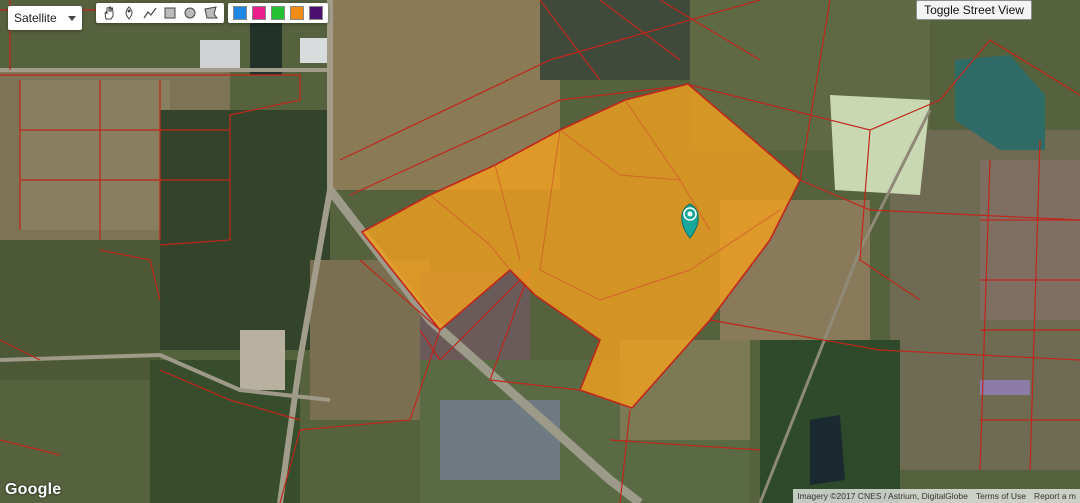 This screenshot has width=1080, height=503. I want to click on color-swatch-green, so click(277, 13).